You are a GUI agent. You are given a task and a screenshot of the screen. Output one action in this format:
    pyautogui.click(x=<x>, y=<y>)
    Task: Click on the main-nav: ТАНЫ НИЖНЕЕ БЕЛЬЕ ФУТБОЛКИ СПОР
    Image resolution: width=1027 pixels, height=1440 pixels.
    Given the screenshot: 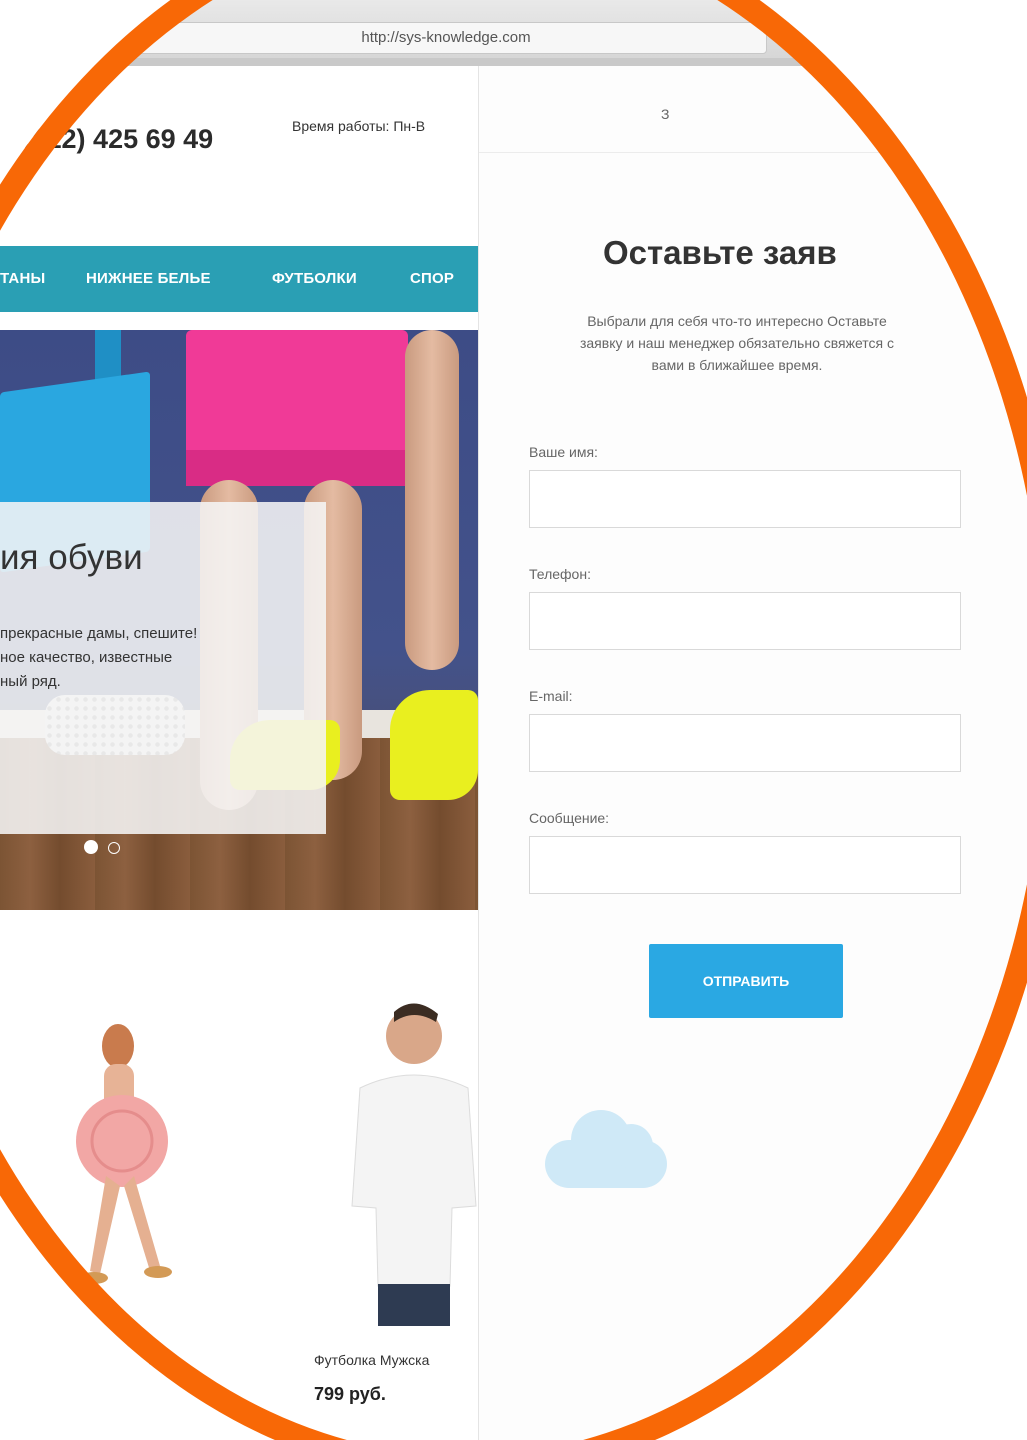 What is the action you would take?
    pyautogui.click(x=239, y=279)
    